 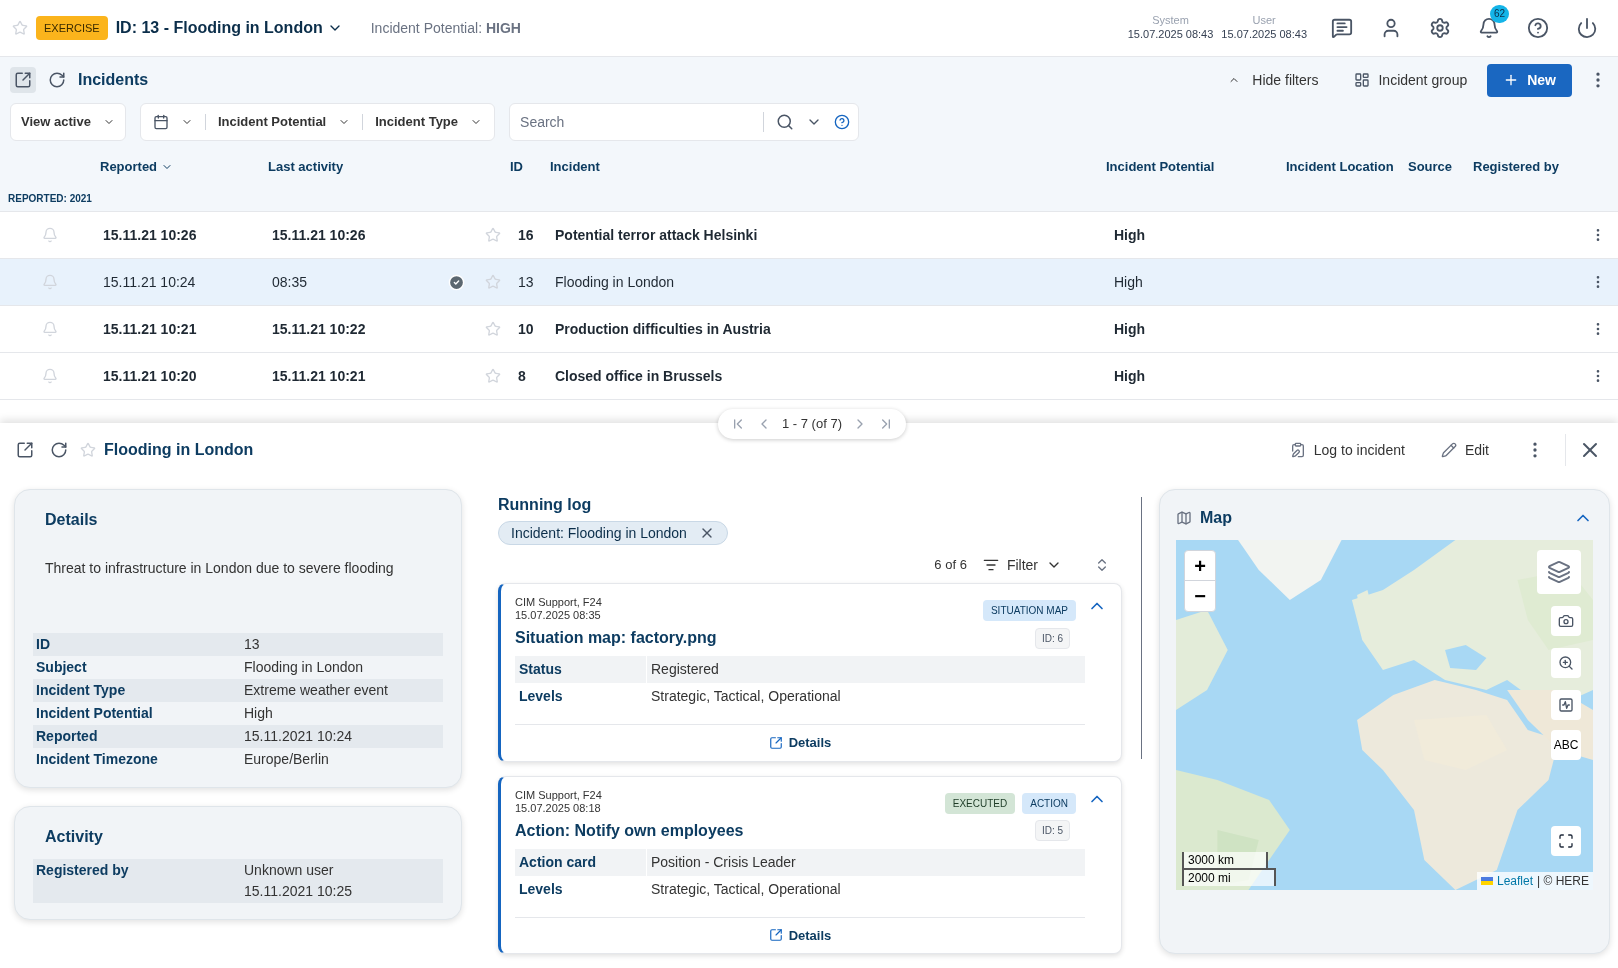 I want to click on column-header: Source, so click(x=1430, y=167).